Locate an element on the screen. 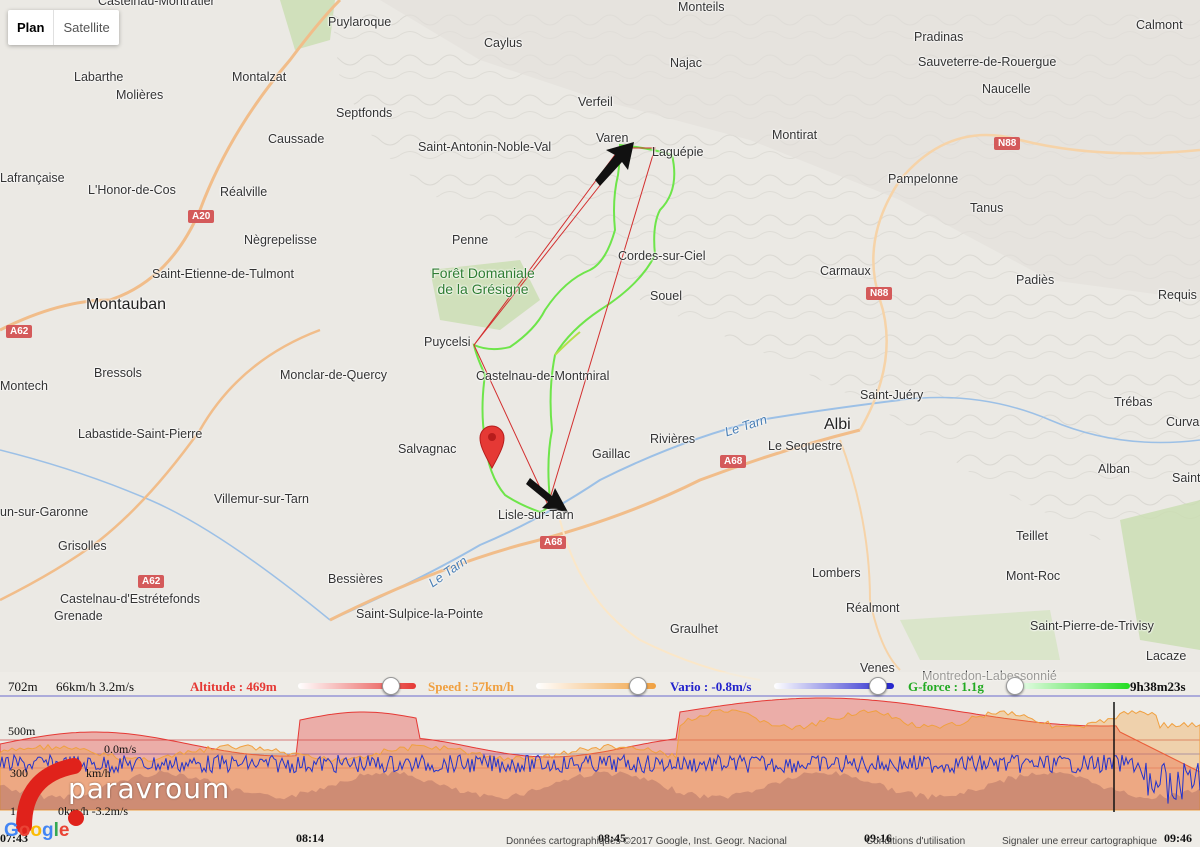  place-label: Saint-Juéry is located at coordinates (892, 395).